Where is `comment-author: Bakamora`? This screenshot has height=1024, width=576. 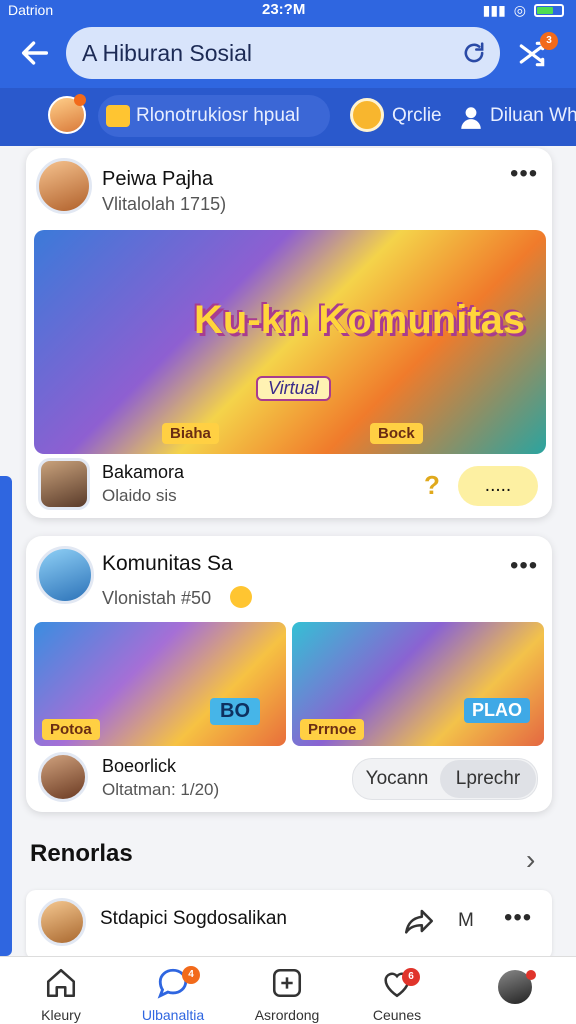
comment-author: Bakamora is located at coordinates (143, 472).